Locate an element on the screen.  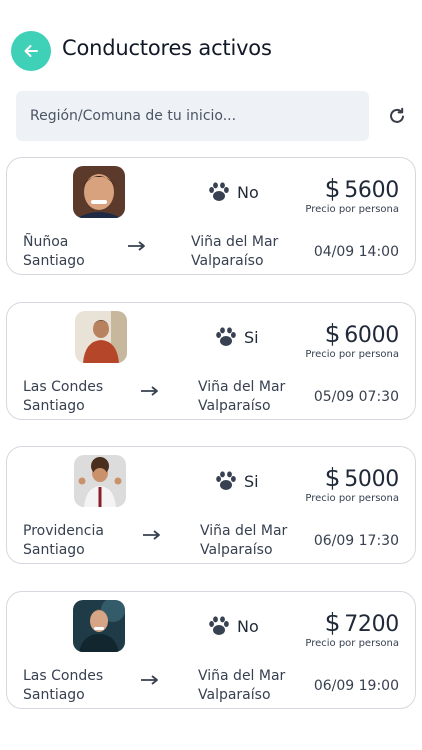
trip-datetime: 04/09 14:00 is located at coordinates (356, 252).